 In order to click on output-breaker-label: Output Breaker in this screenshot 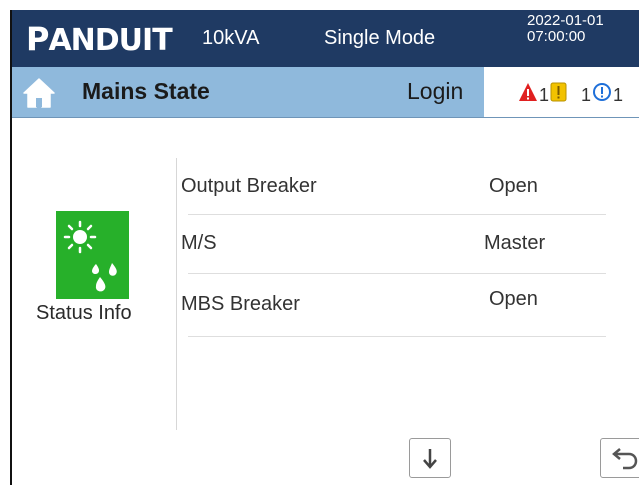, I will do `click(249, 186)`.